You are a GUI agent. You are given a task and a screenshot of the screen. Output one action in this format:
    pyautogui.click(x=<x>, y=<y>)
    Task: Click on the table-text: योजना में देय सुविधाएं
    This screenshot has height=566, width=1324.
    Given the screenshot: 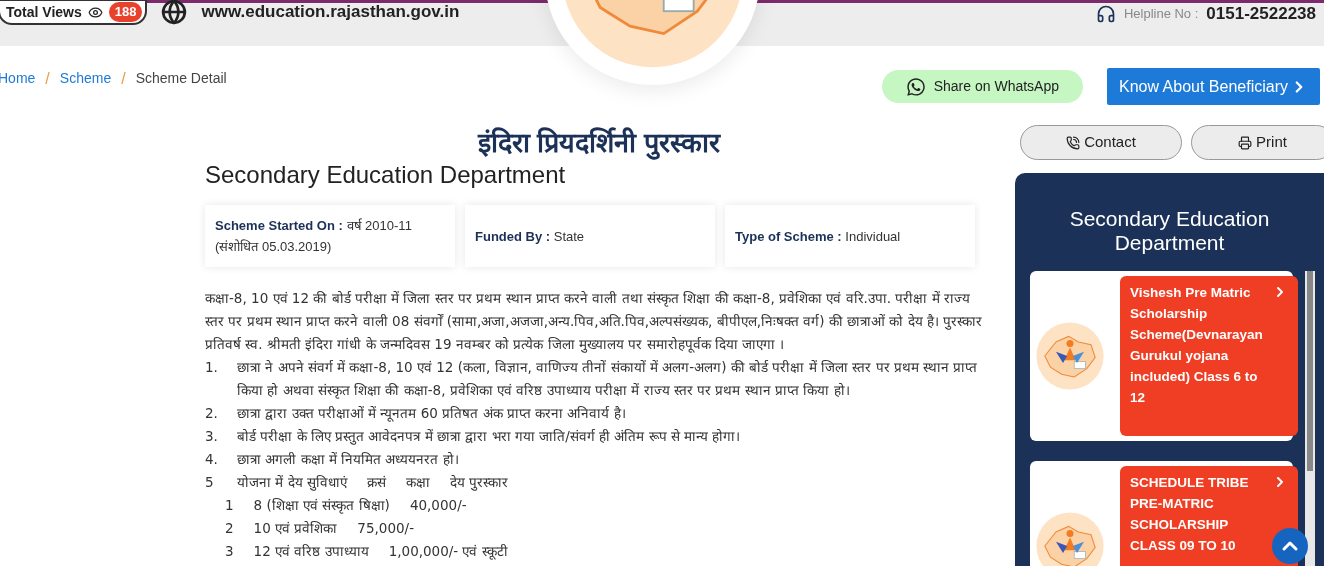 What is the action you would take?
    pyautogui.click(x=292, y=483)
    